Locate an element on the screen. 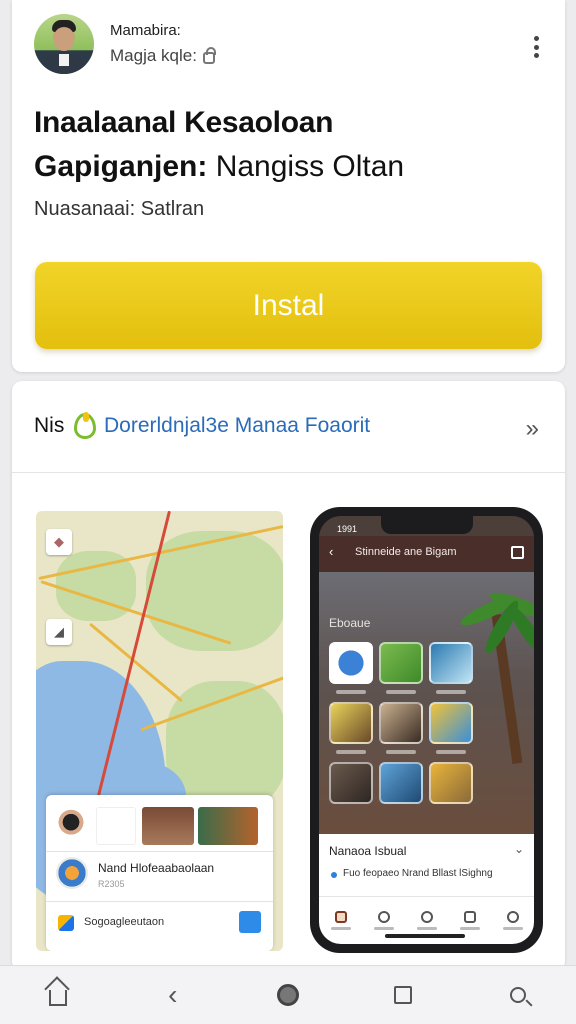  user-subtitle-text: Magja kqle: is located at coordinates (153, 55).